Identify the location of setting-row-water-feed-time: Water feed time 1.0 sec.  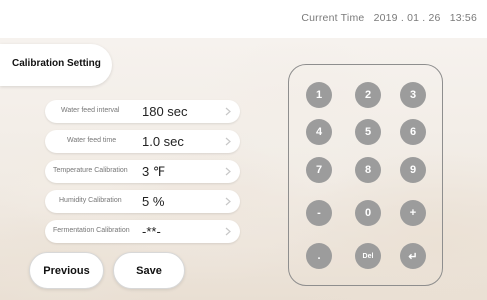
(142, 141).